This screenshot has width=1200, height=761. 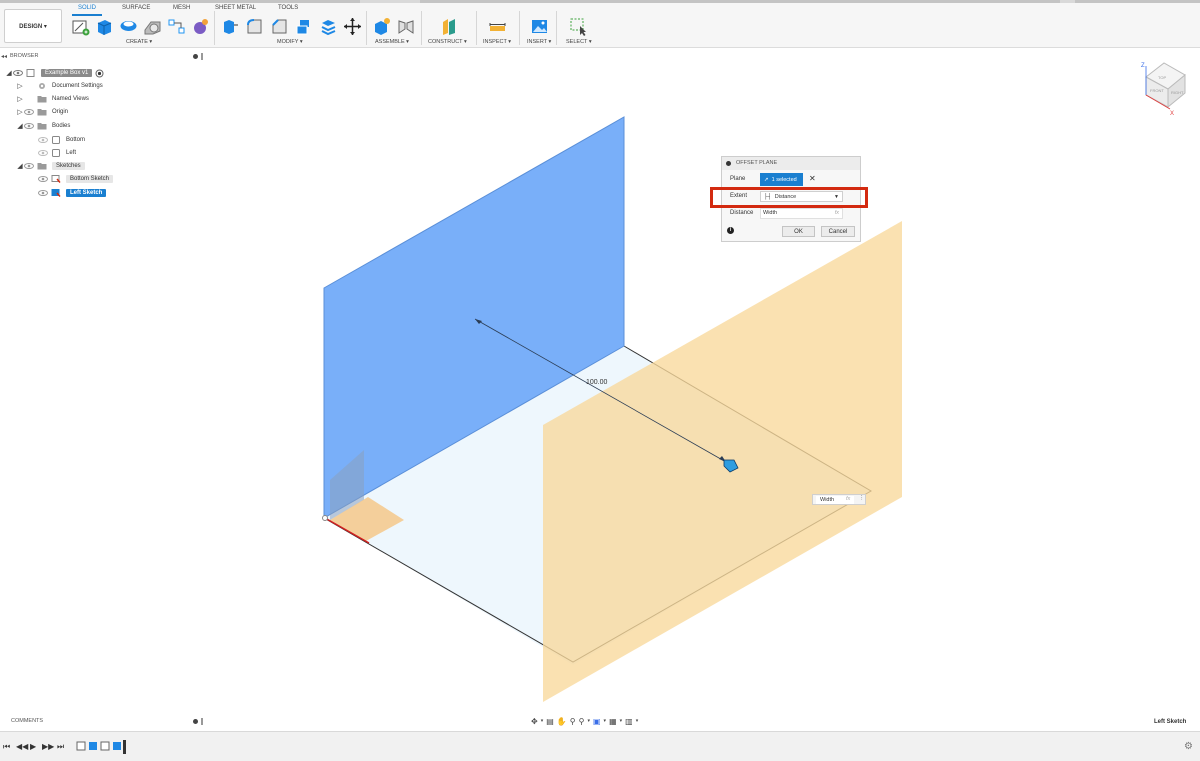 What do you see at coordinates (4, 56) in the screenshot?
I see `collapse-browser-icon: ◂◂` at bounding box center [4, 56].